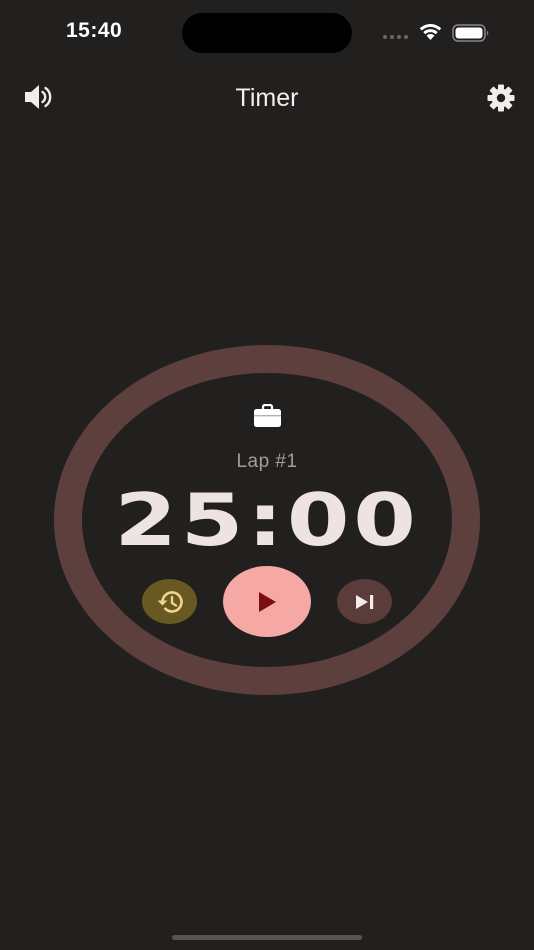  I want to click on play-button, so click(267, 601).